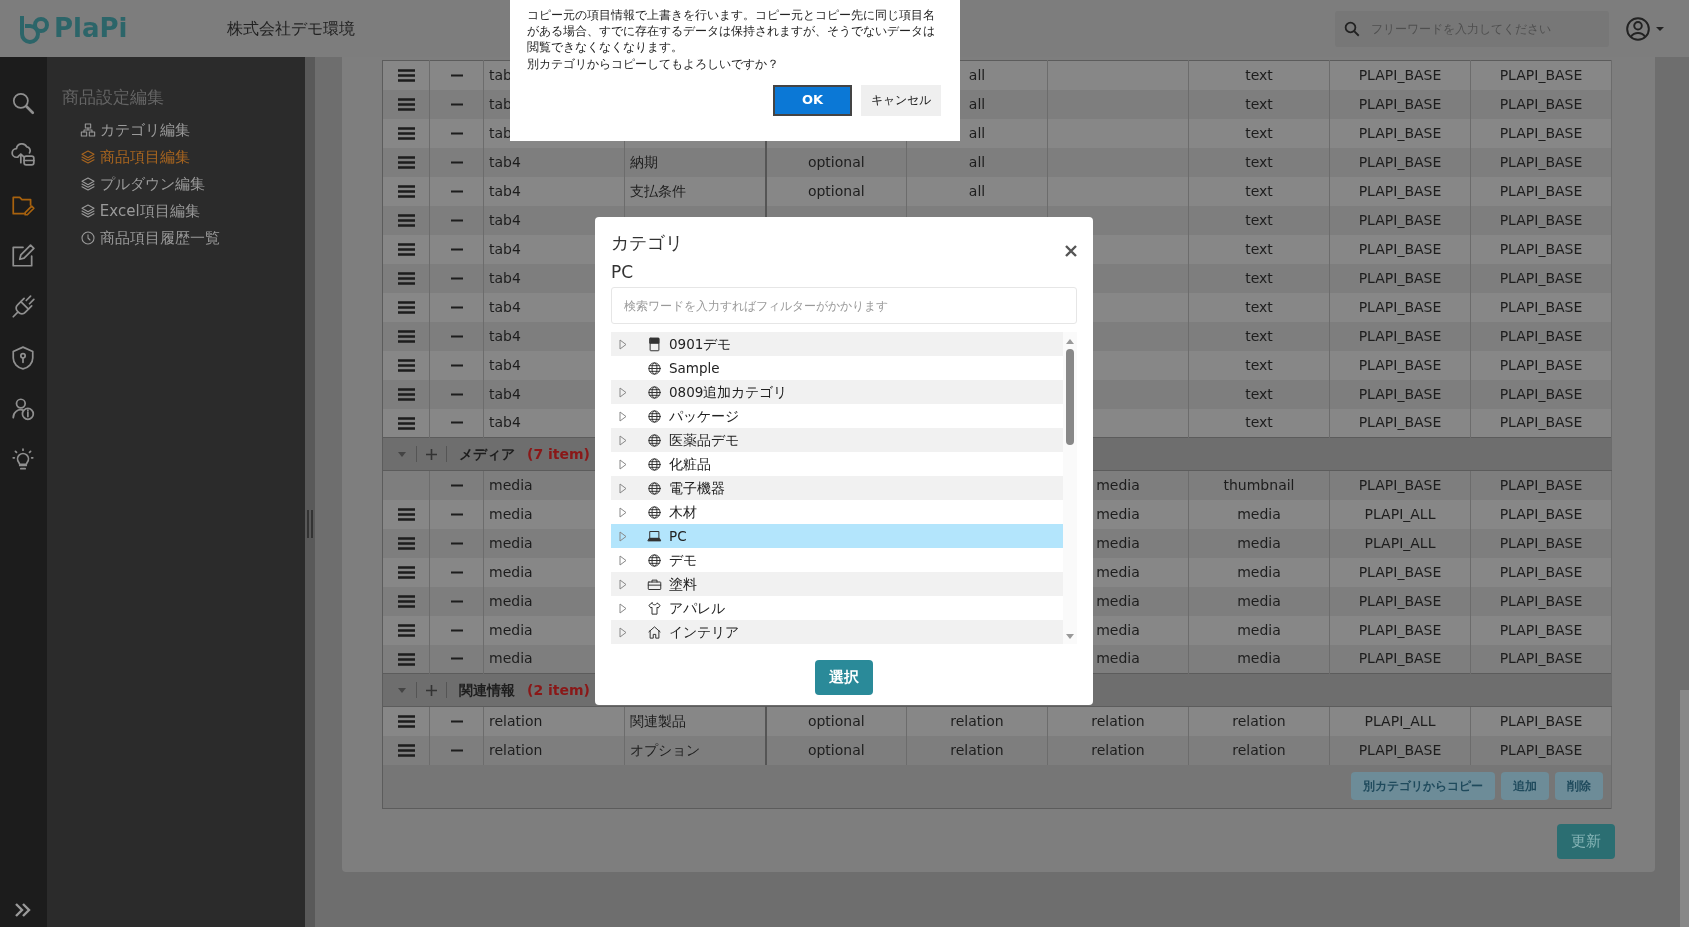  Describe the element at coordinates (23, 357) in the screenshot. I see `shield-lock-icon` at that location.